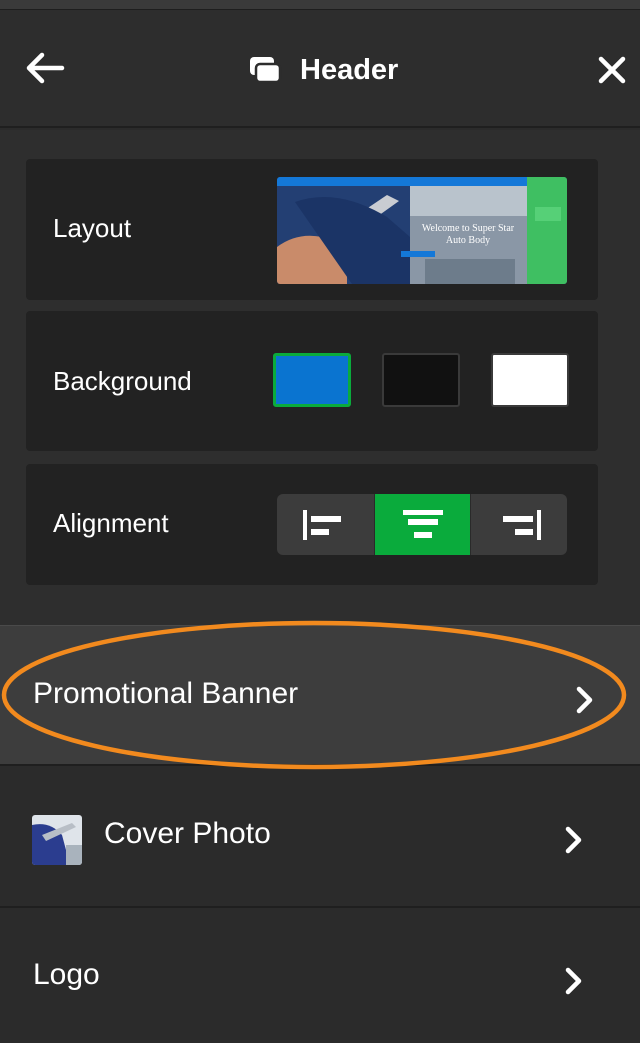  I want to click on arrow-left-icon, so click(45, 68).